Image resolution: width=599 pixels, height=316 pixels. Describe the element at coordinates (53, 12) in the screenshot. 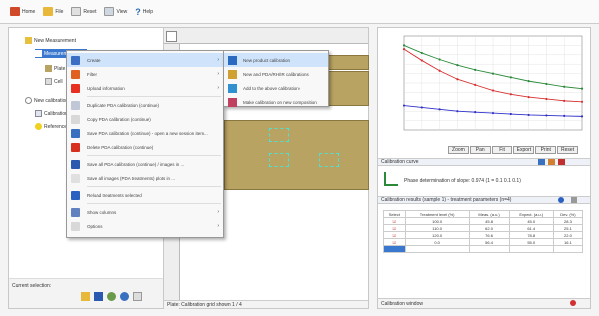

I see `file-button: File` at that location.